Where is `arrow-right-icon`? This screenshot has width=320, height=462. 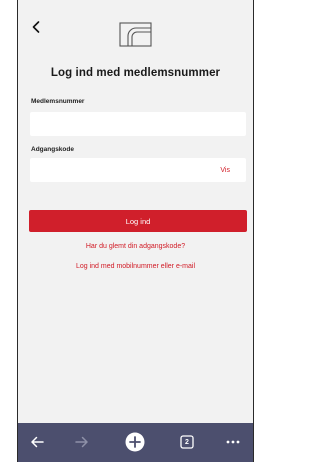 arrow-right-icon is located at coordinates (81, 442).